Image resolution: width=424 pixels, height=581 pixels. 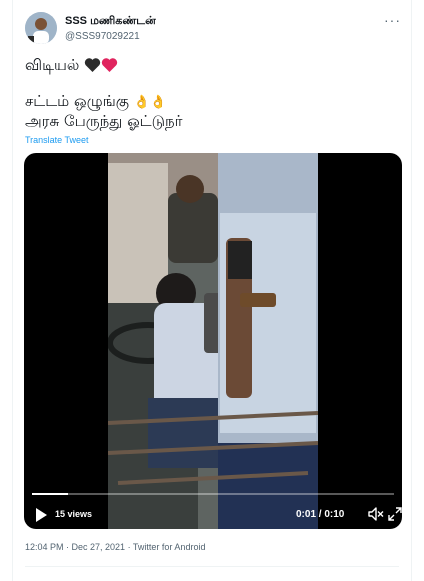 I want to click on black-heart-icon, so click(x=92, y=66).